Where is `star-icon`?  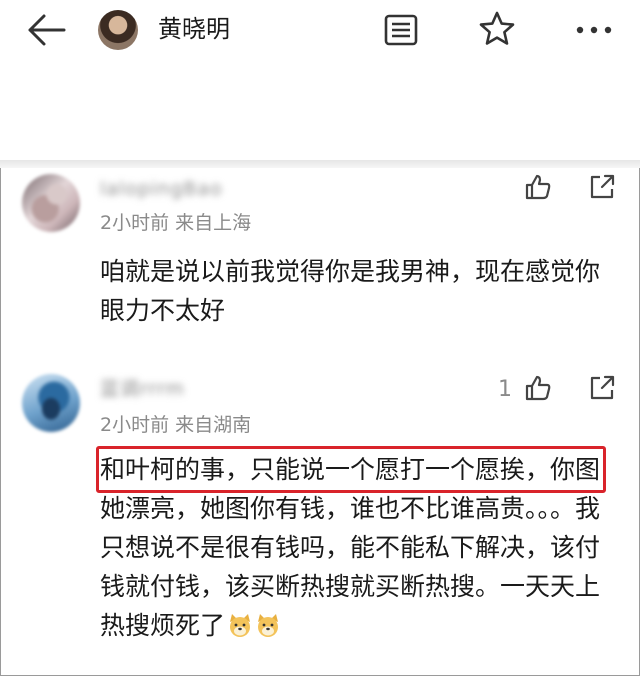 star-icon is located at coordinates (497, 29).